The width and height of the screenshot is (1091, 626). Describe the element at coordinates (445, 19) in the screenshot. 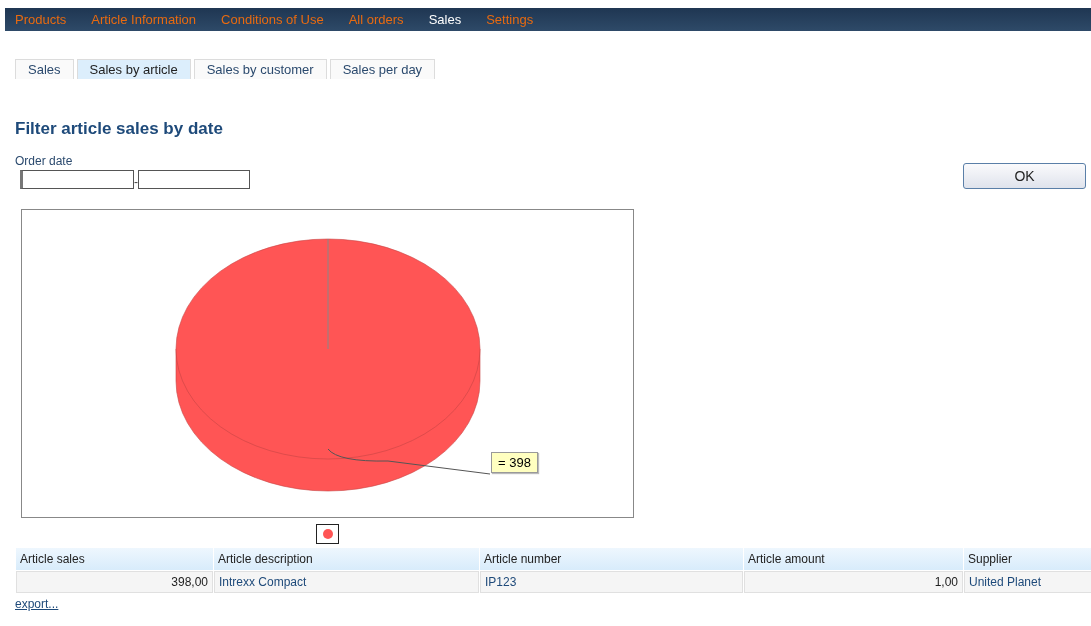

I see `nav-link: Sales` at that location.